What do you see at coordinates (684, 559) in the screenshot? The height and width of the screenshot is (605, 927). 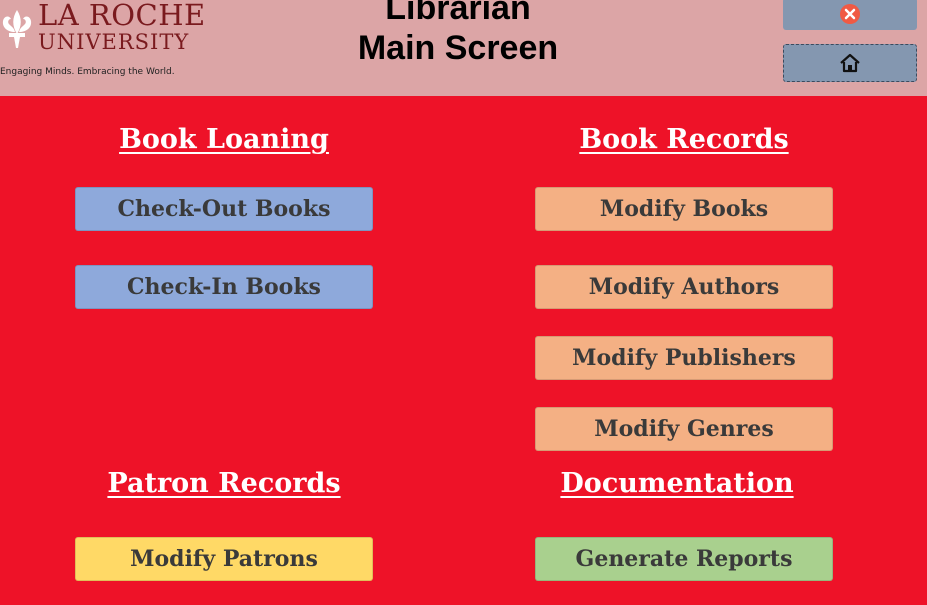 I see `generate-reports-button: Generate Reports` at bounding box center [684, 559].